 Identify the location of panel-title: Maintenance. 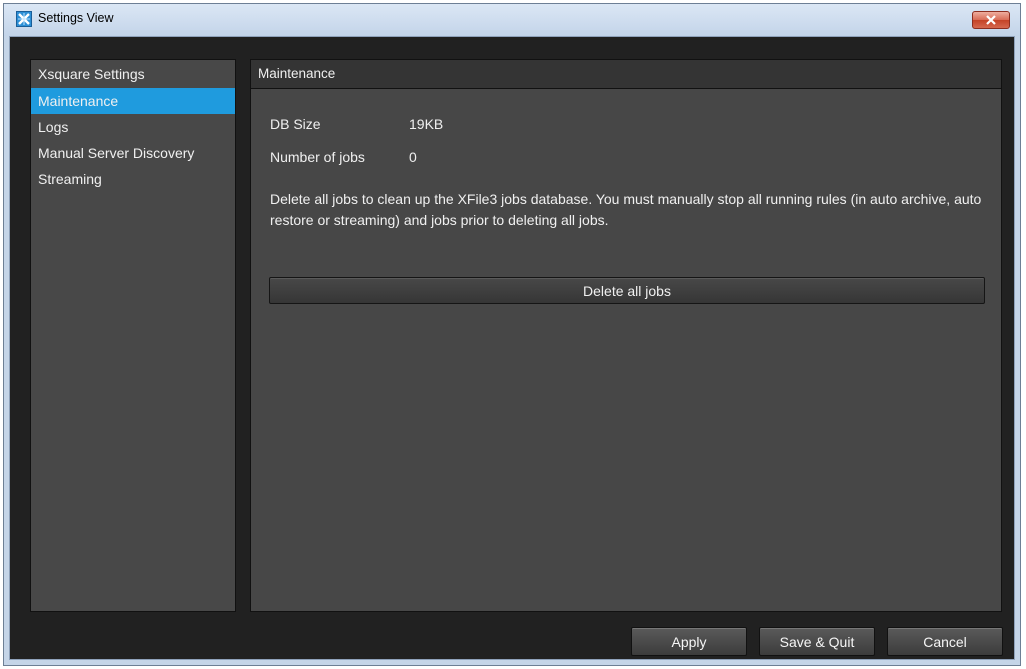
(626, 74).